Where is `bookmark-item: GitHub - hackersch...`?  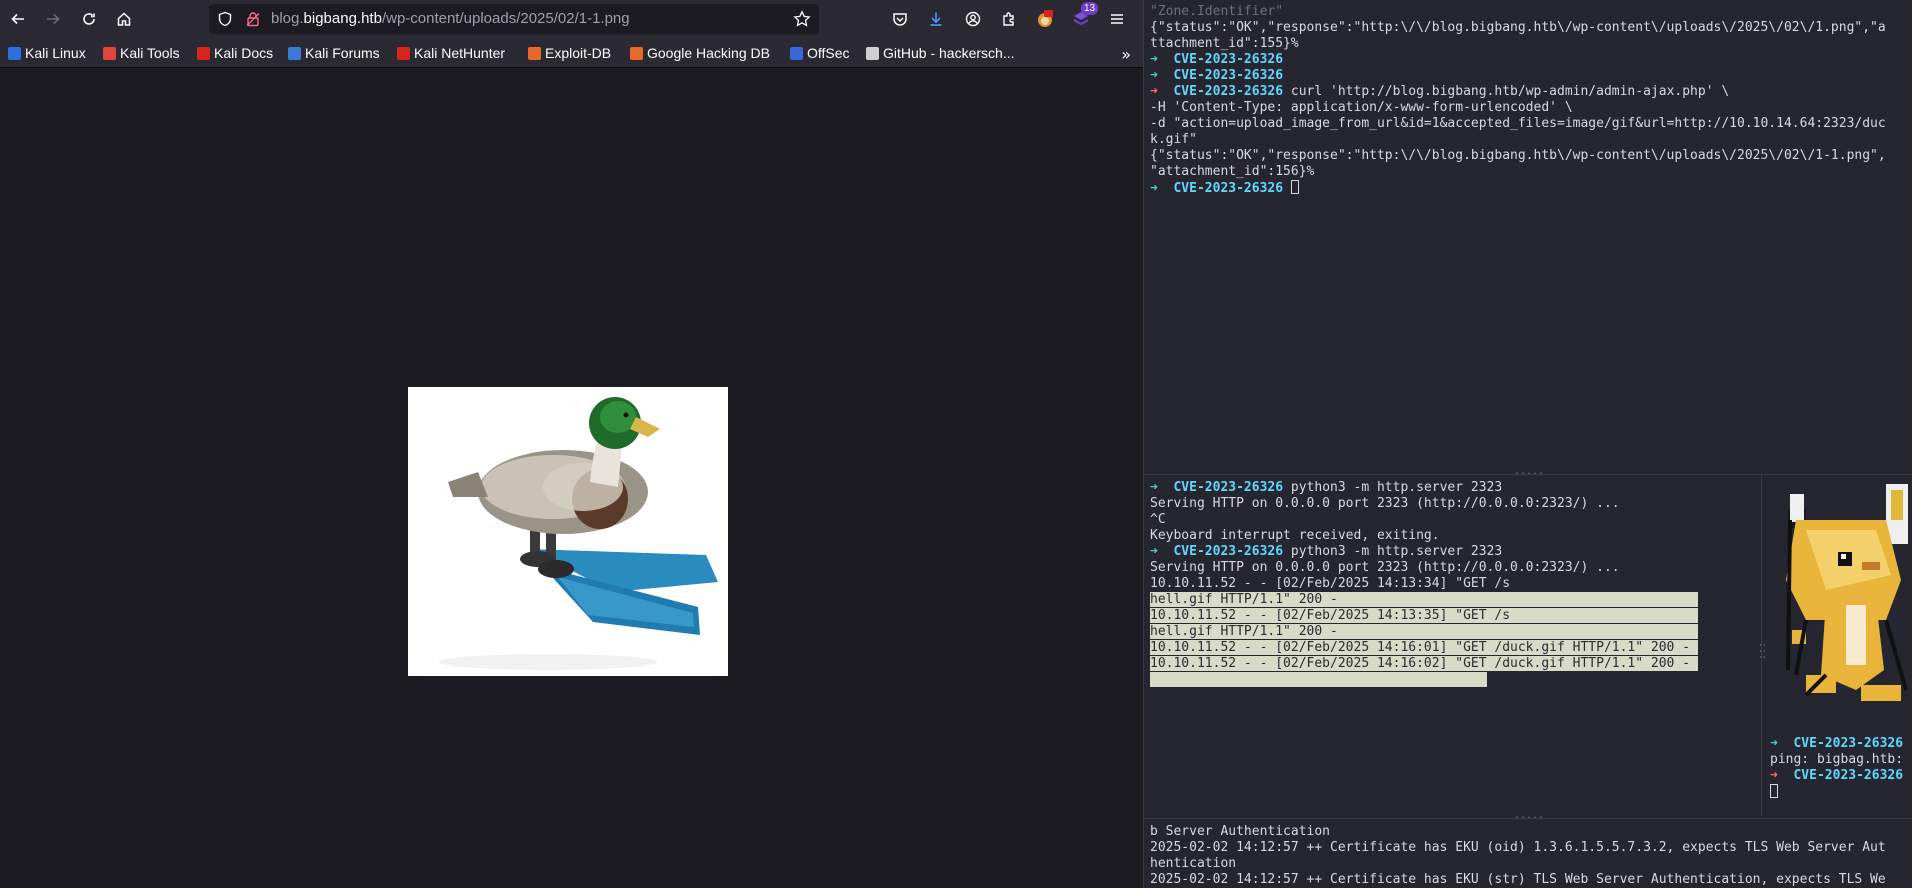
bookmark-item: GitHub - hackersch... is located at coordinates (940, 53).